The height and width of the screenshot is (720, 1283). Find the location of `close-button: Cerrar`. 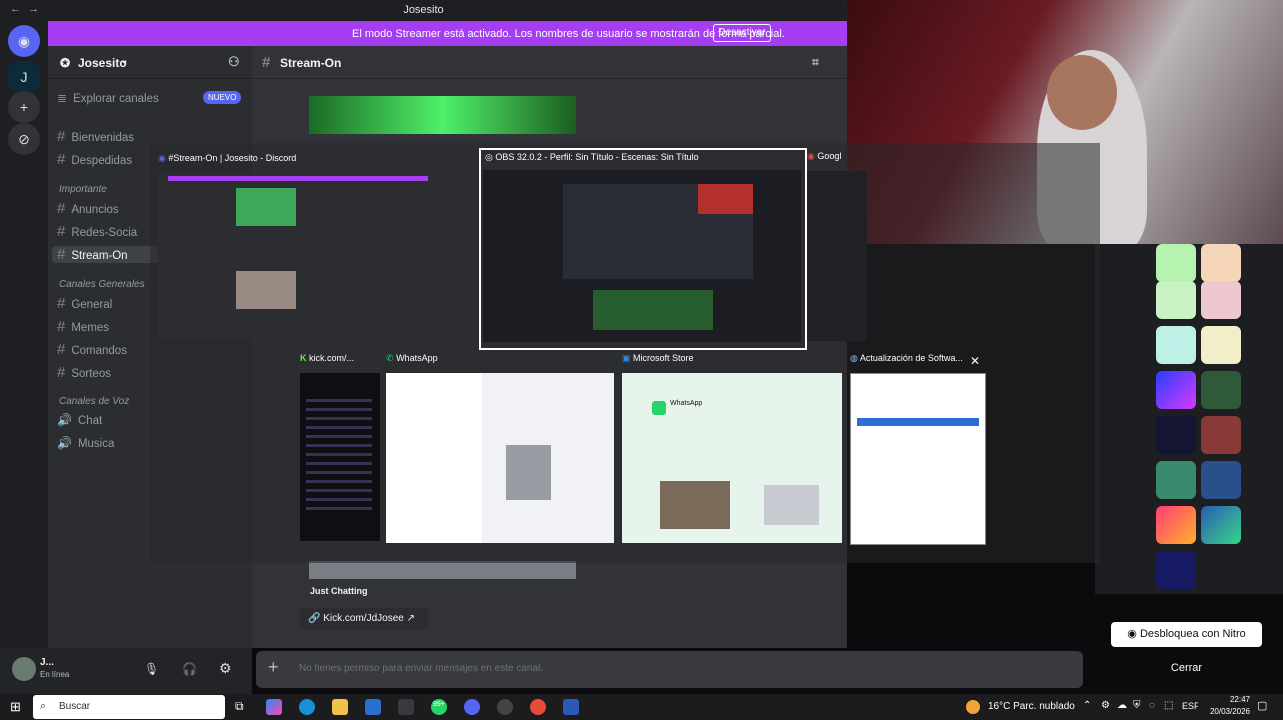

close-button: Cerrar is located at coordinates (1186, 668).